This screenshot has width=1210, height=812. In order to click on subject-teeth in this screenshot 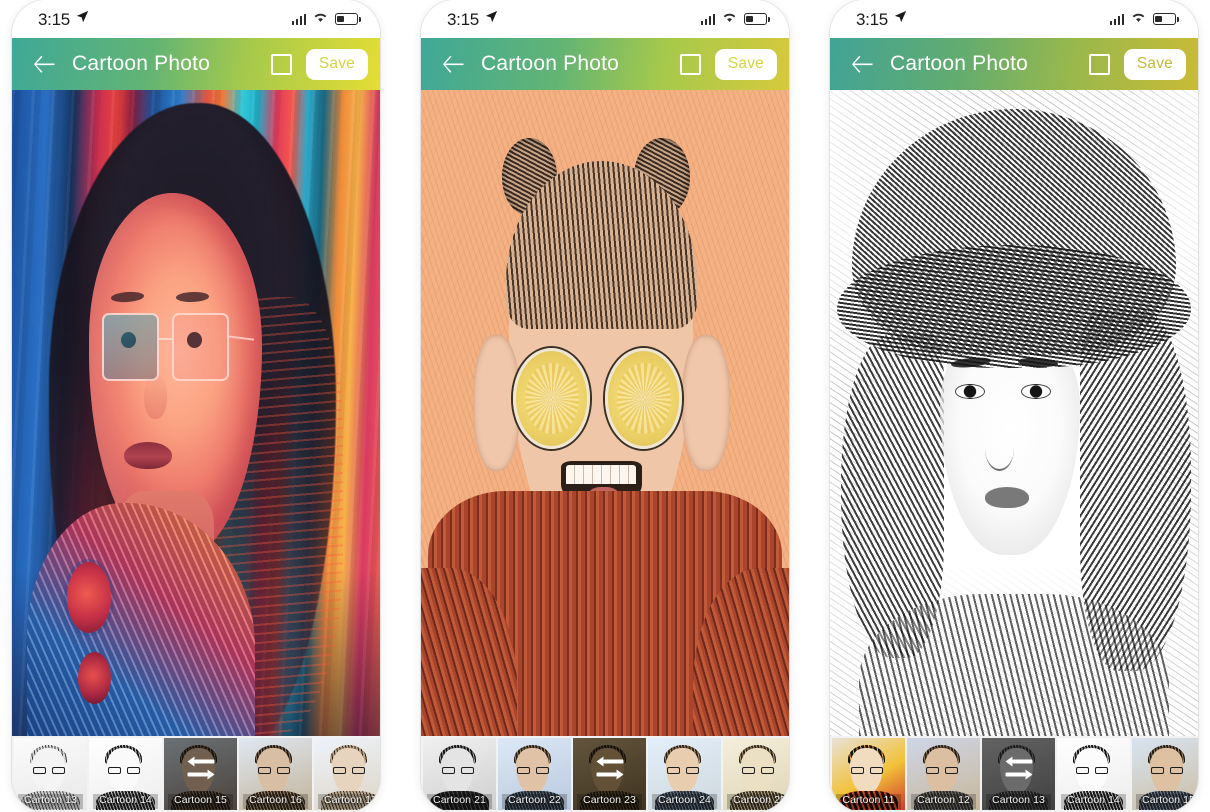, I will do `click(601, 474)`.